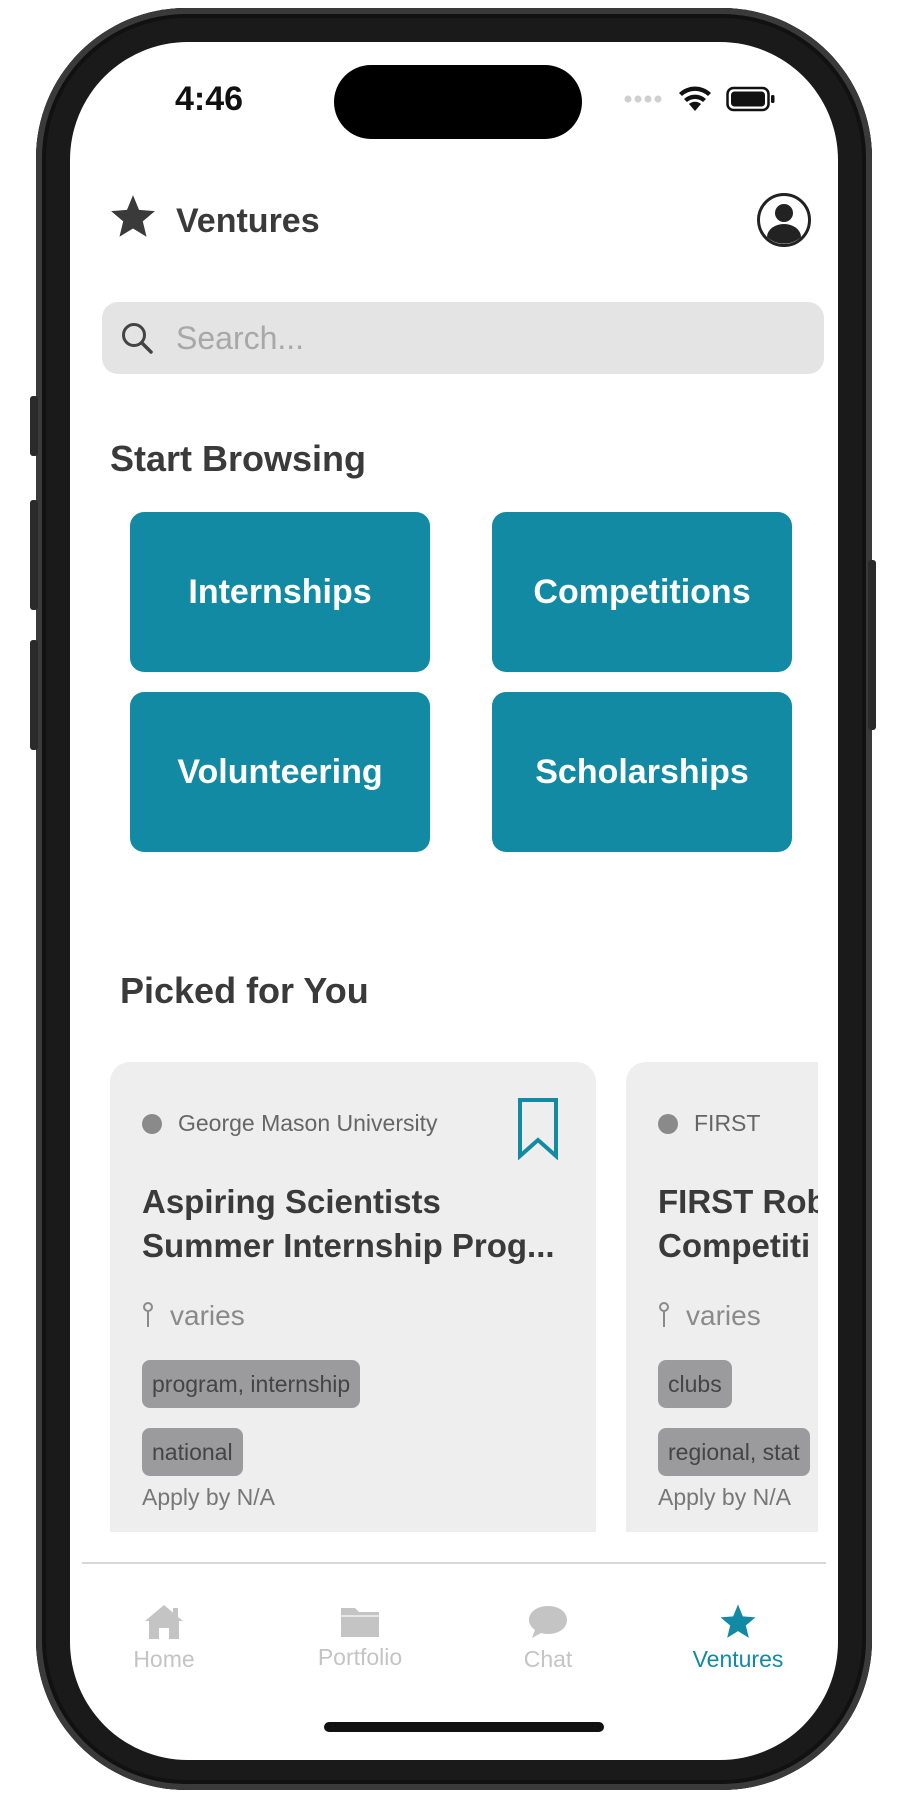 The image size is (906, 1798). What do you see at coordinates (34, 695) in the screenshot?
I see `side-button-volume-down` at bounding box center [34, 695].